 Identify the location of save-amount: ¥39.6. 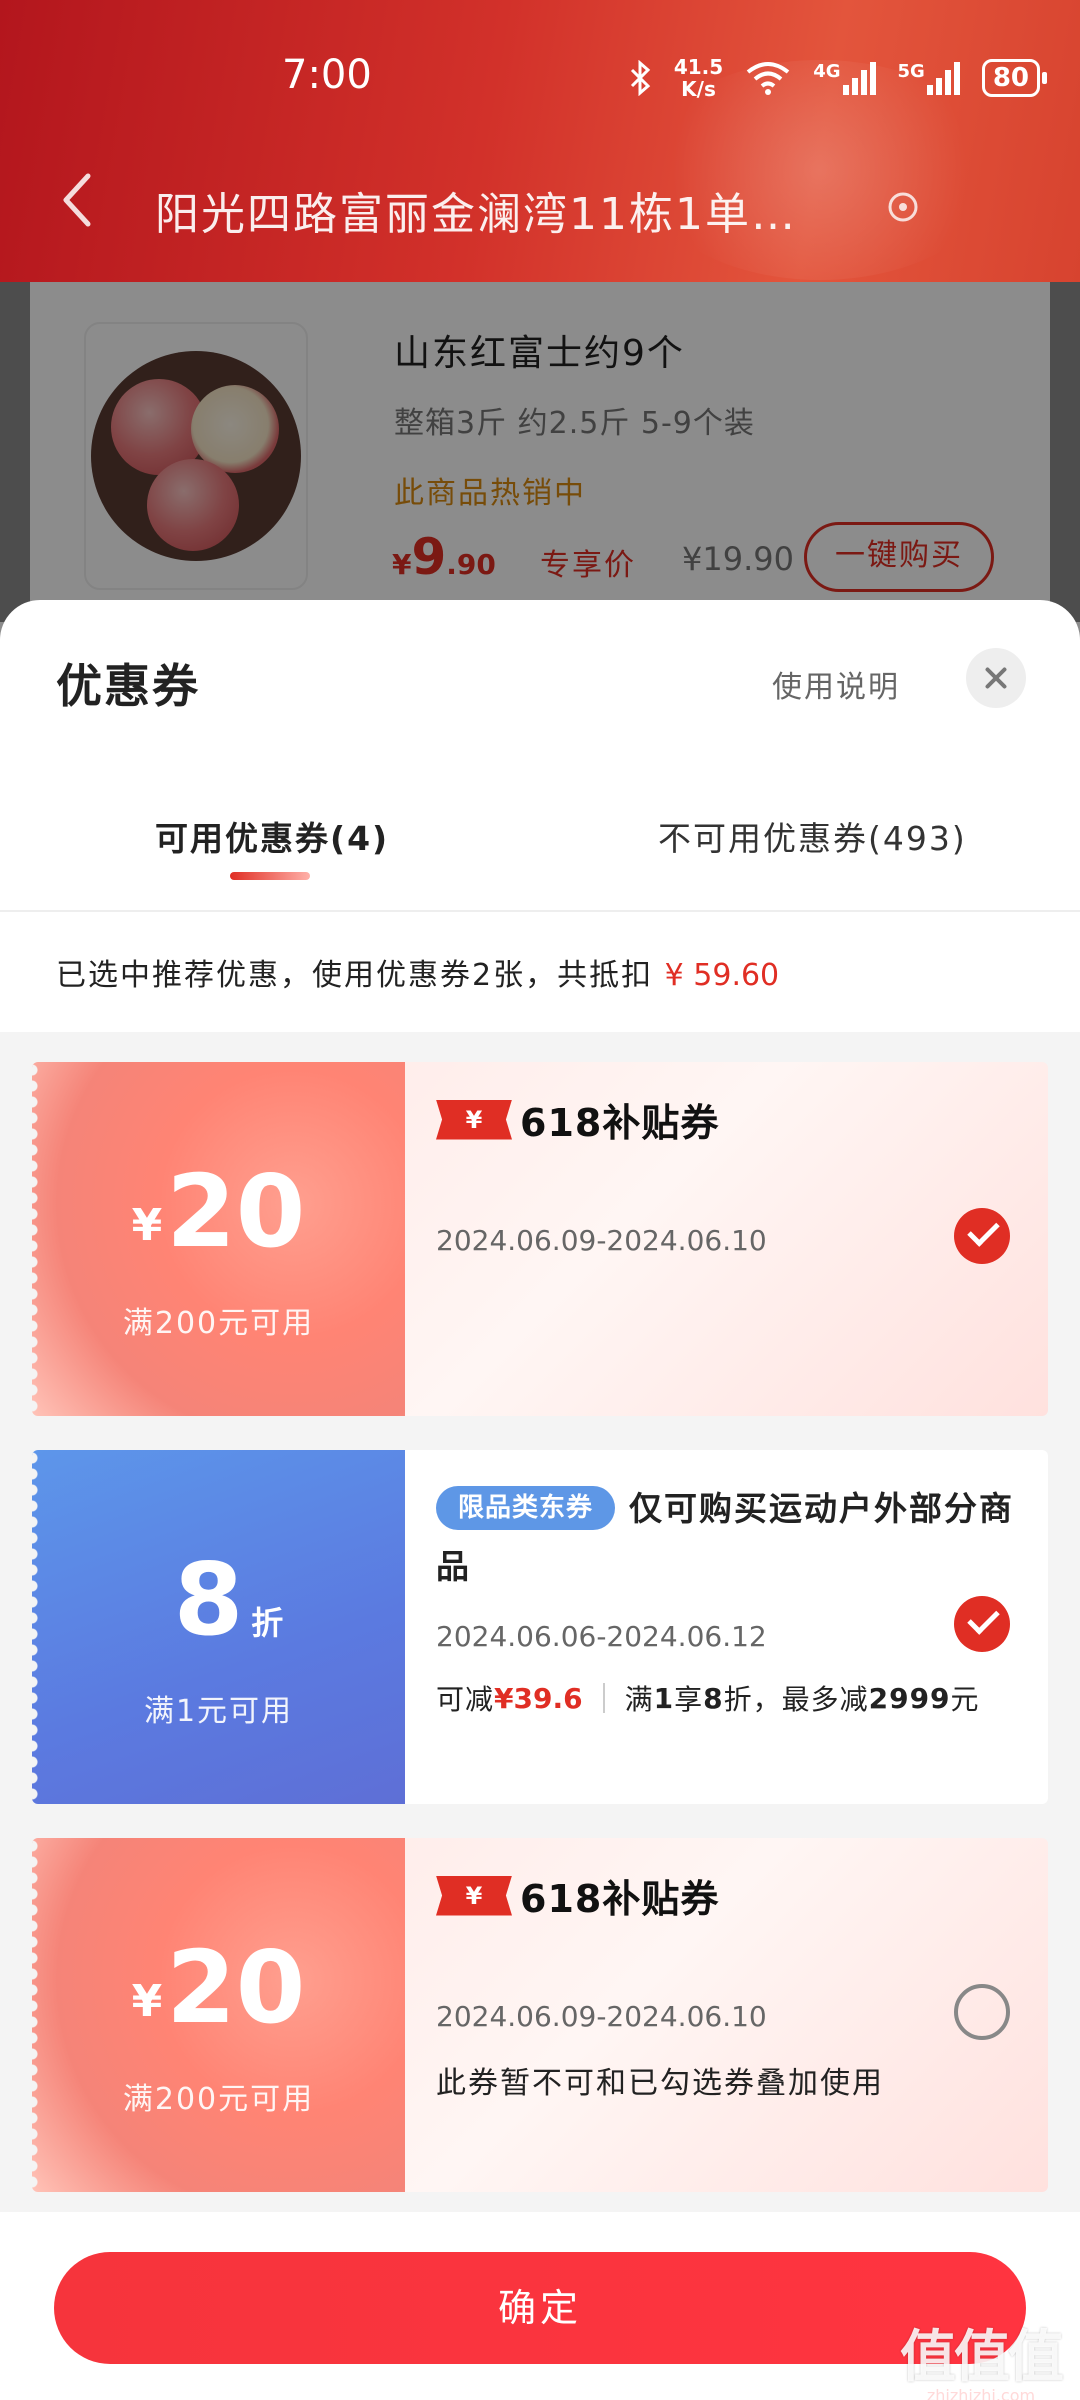
(538, 1698).